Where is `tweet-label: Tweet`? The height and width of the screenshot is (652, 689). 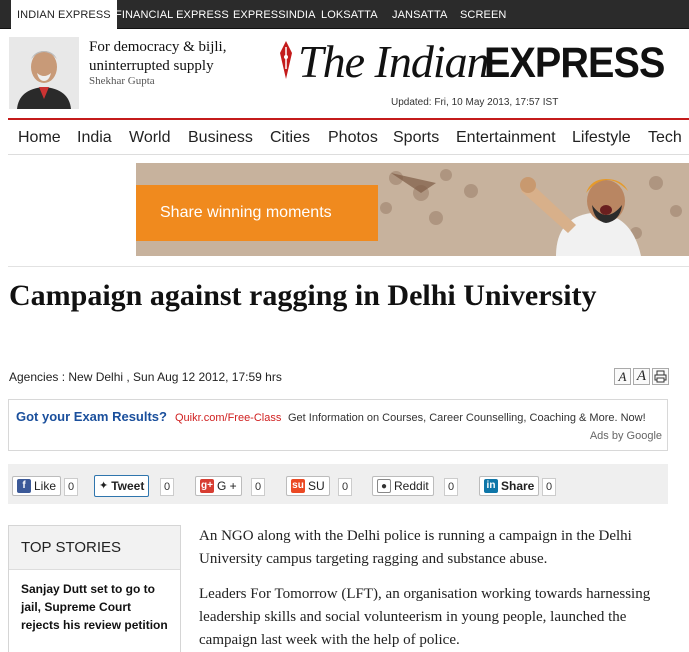 tweet-label: Tweet is located at coordinates (128, 486).